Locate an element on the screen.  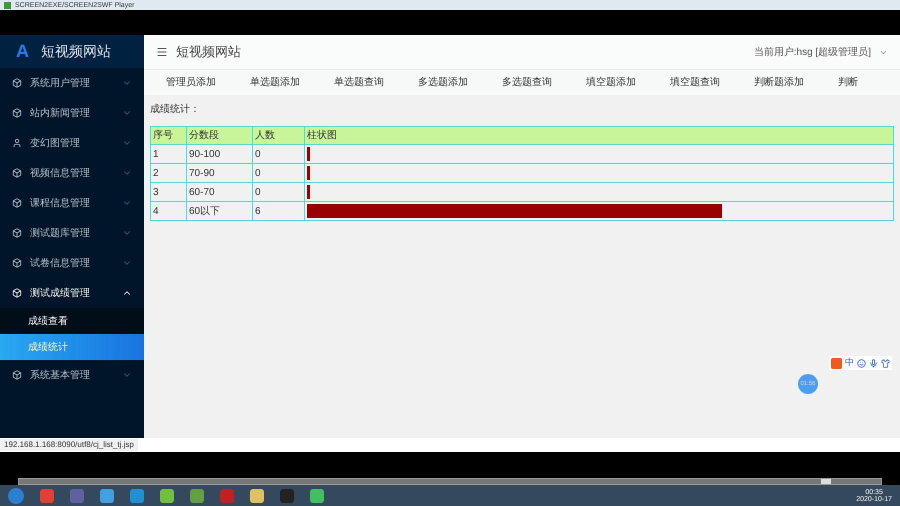
status-url: 192.168.1.168:8090/utf8/cj_list_tj.jsp is located at coordinates (69, 445).